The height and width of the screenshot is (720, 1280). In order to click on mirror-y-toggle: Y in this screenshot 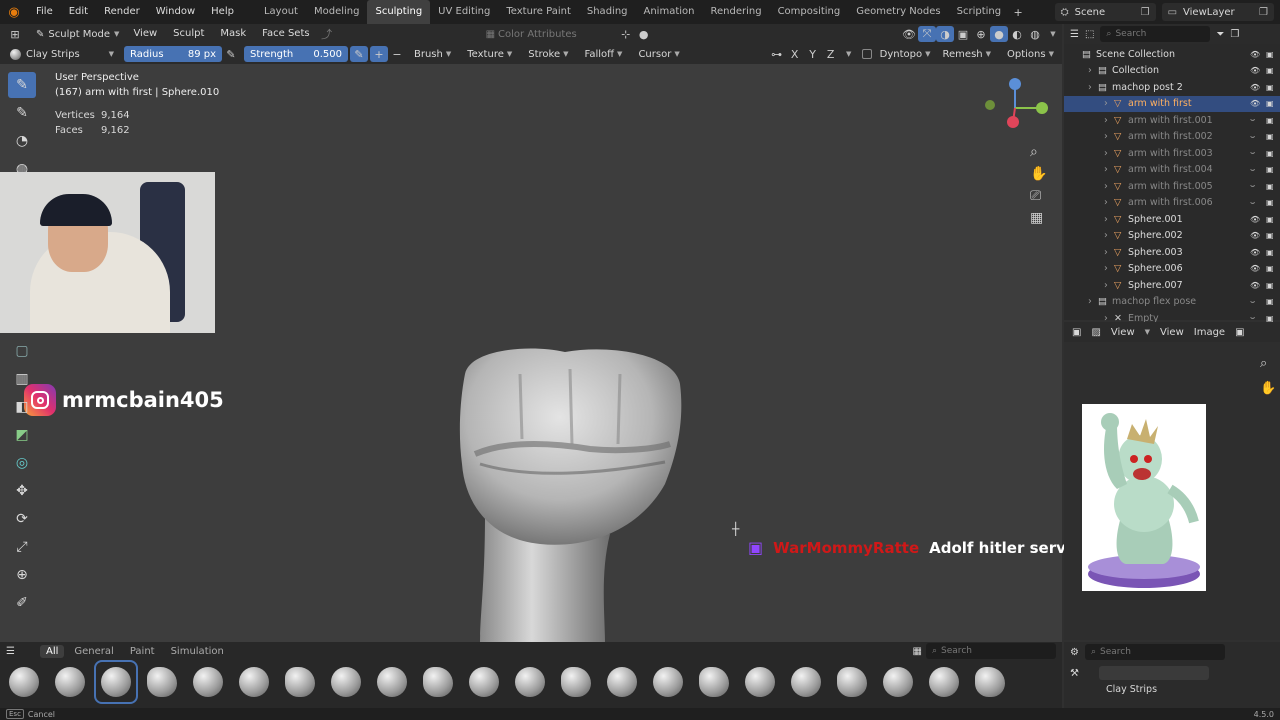, I will do `click(813, 54)`.